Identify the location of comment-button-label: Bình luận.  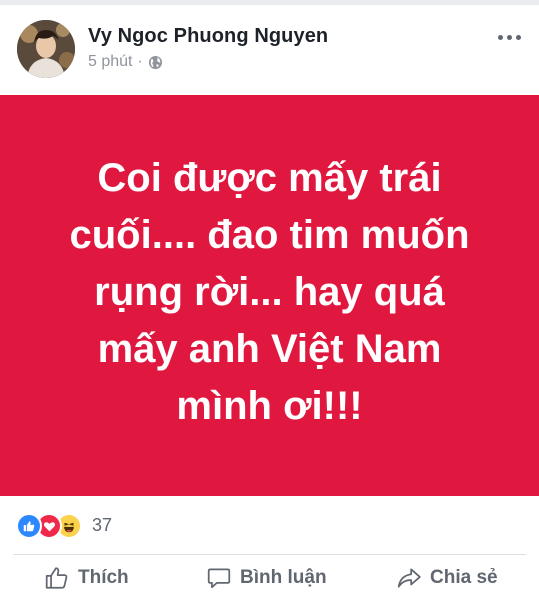
(283, 577).